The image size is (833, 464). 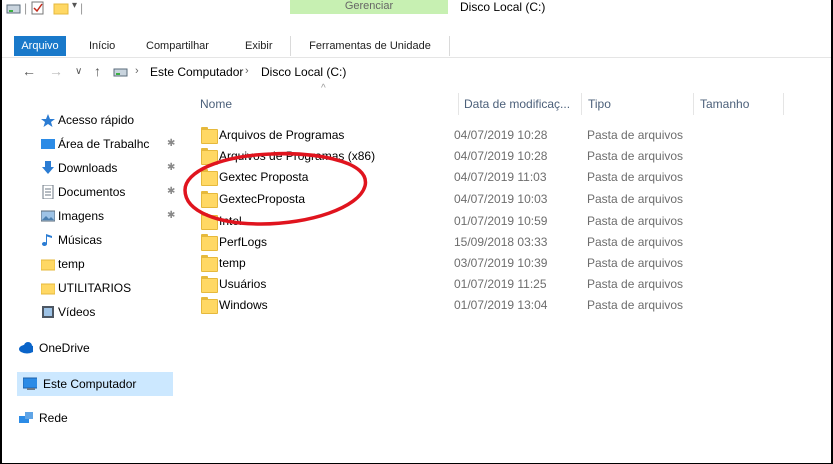 What do you see at coordinates (503, 7) in the screenshot?
I see `window-title: Disco Local (C:)` at bounding box center [503, 7].